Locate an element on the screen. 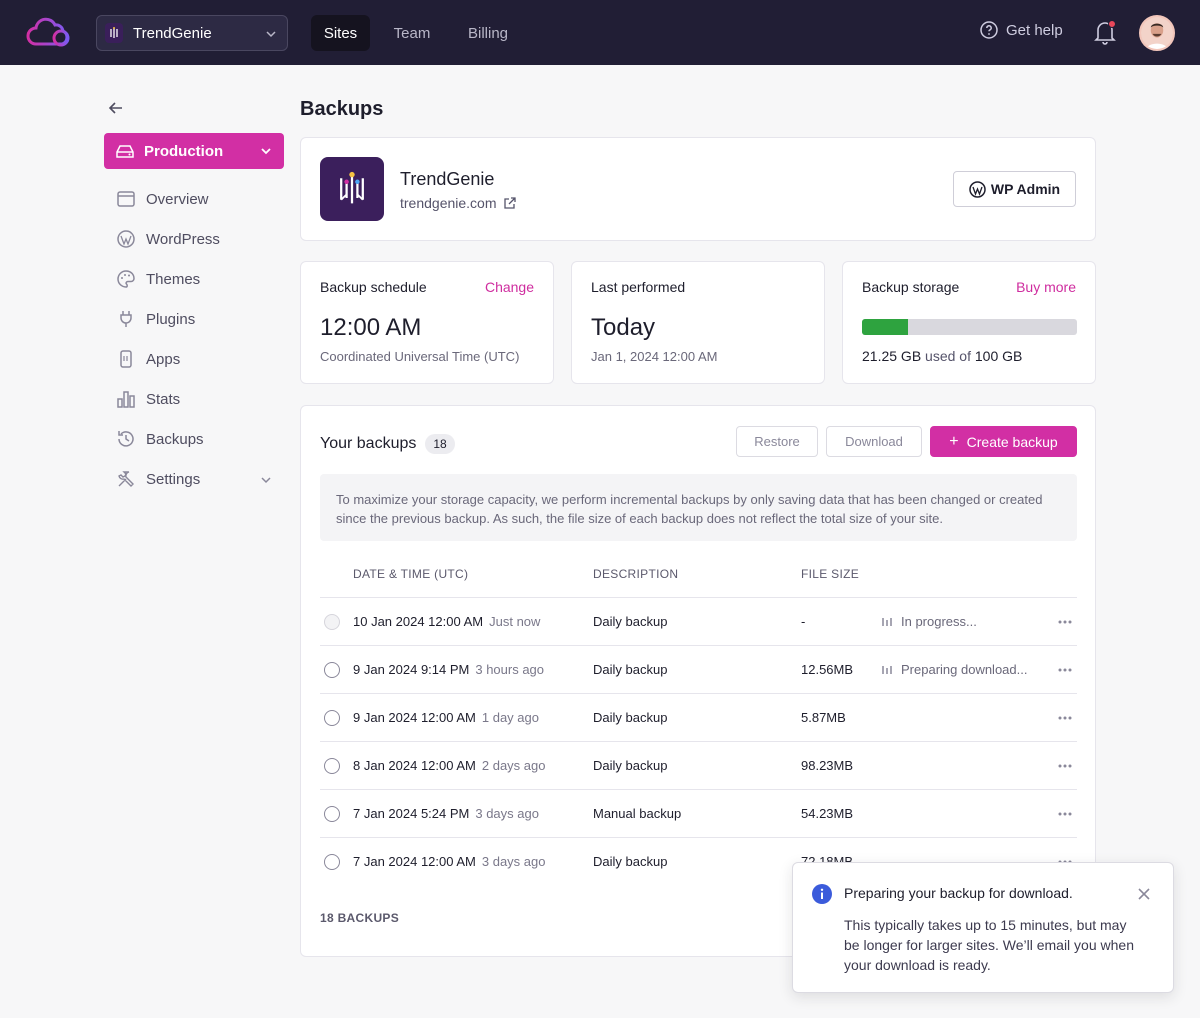 This screenshot has width=1200, height=1018. buy-more-link: Buy more is located at coordinates (1046, 287).